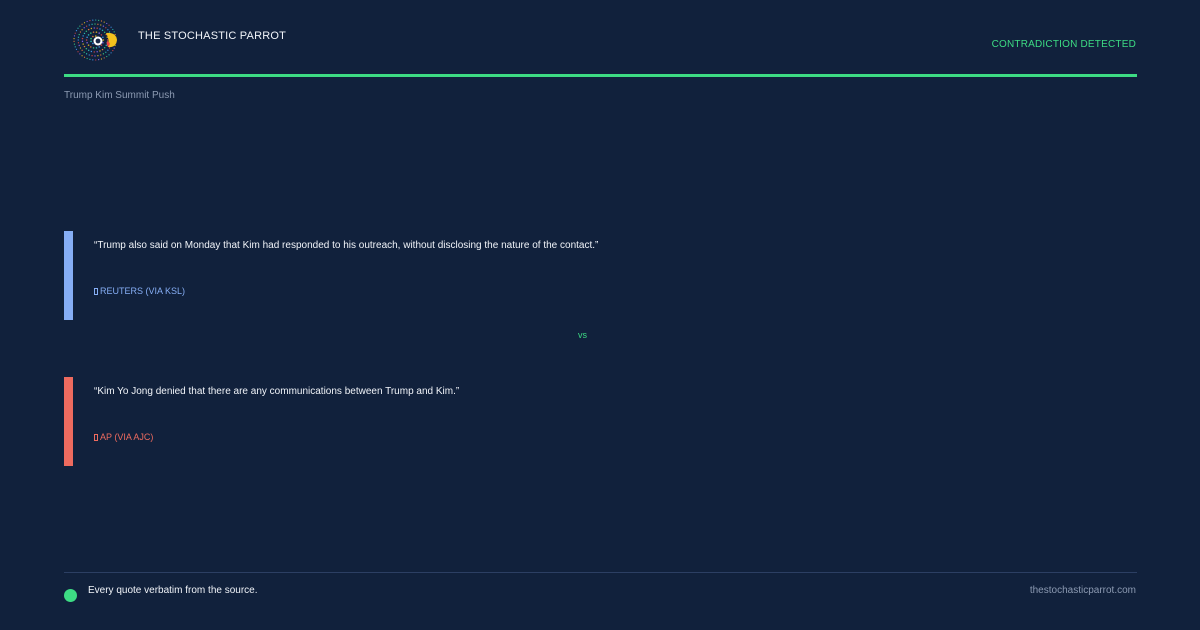  I want to click on status-dot-icon, so click(70, 595).